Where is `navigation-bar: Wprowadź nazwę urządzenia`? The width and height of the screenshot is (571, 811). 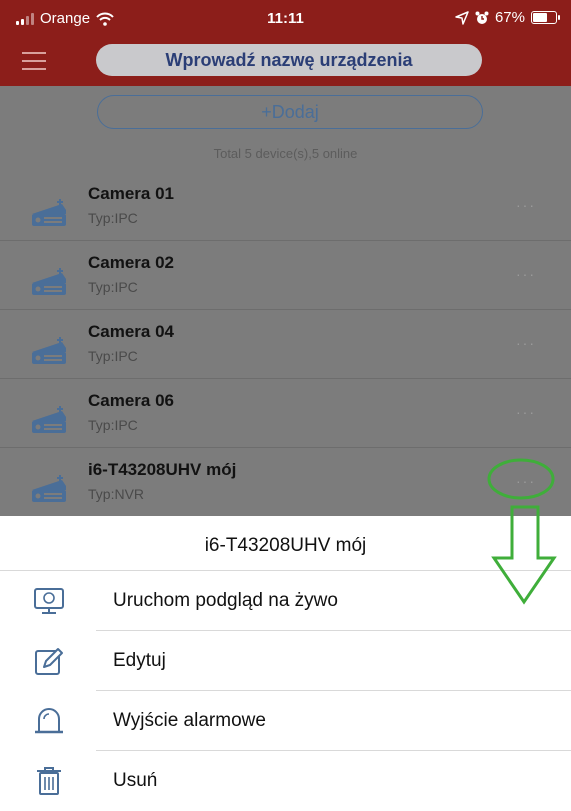 navigation-bar: Wprowadź nazwę urządzenia is located at coordinates (285, 62).